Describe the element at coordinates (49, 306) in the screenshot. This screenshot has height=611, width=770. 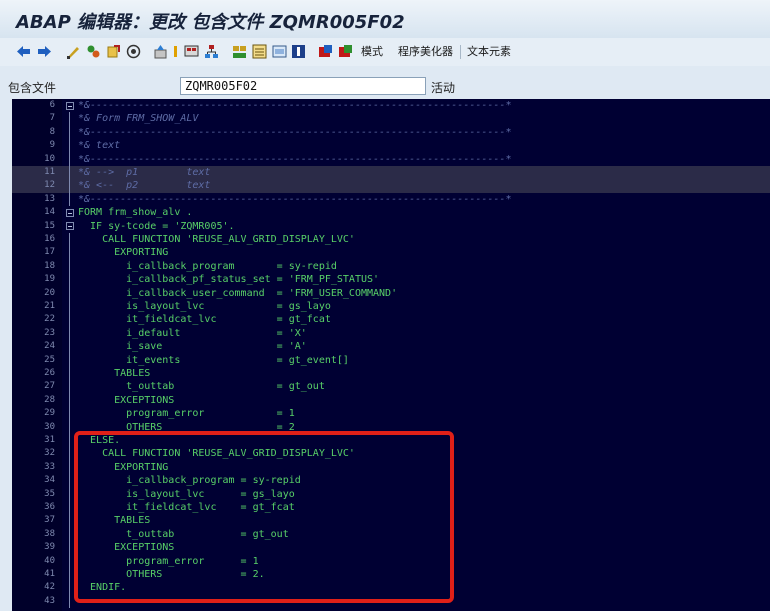
I see `line-number: 21` at that location.